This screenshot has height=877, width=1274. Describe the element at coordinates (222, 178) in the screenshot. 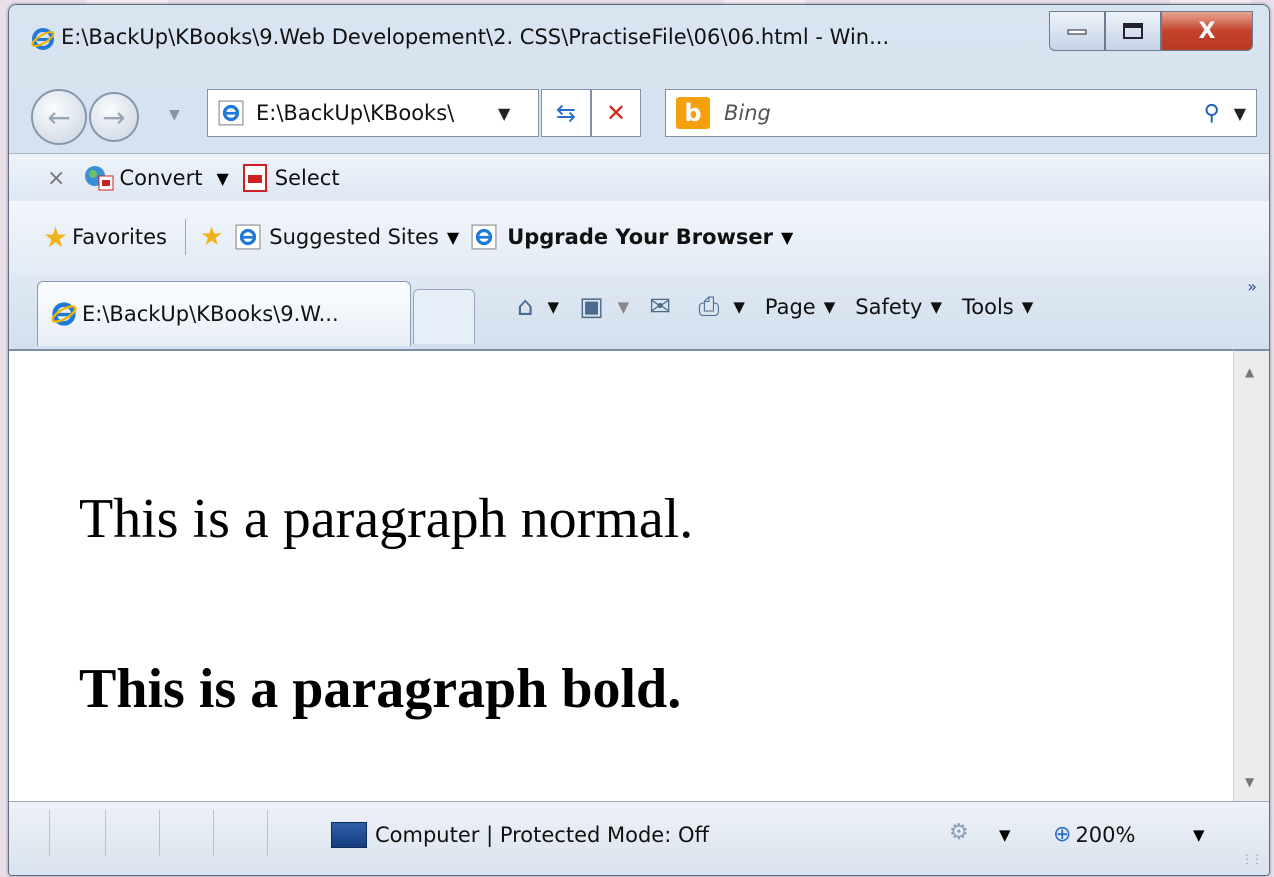

I see `convert-dropdown-icon: ▼` at that location.